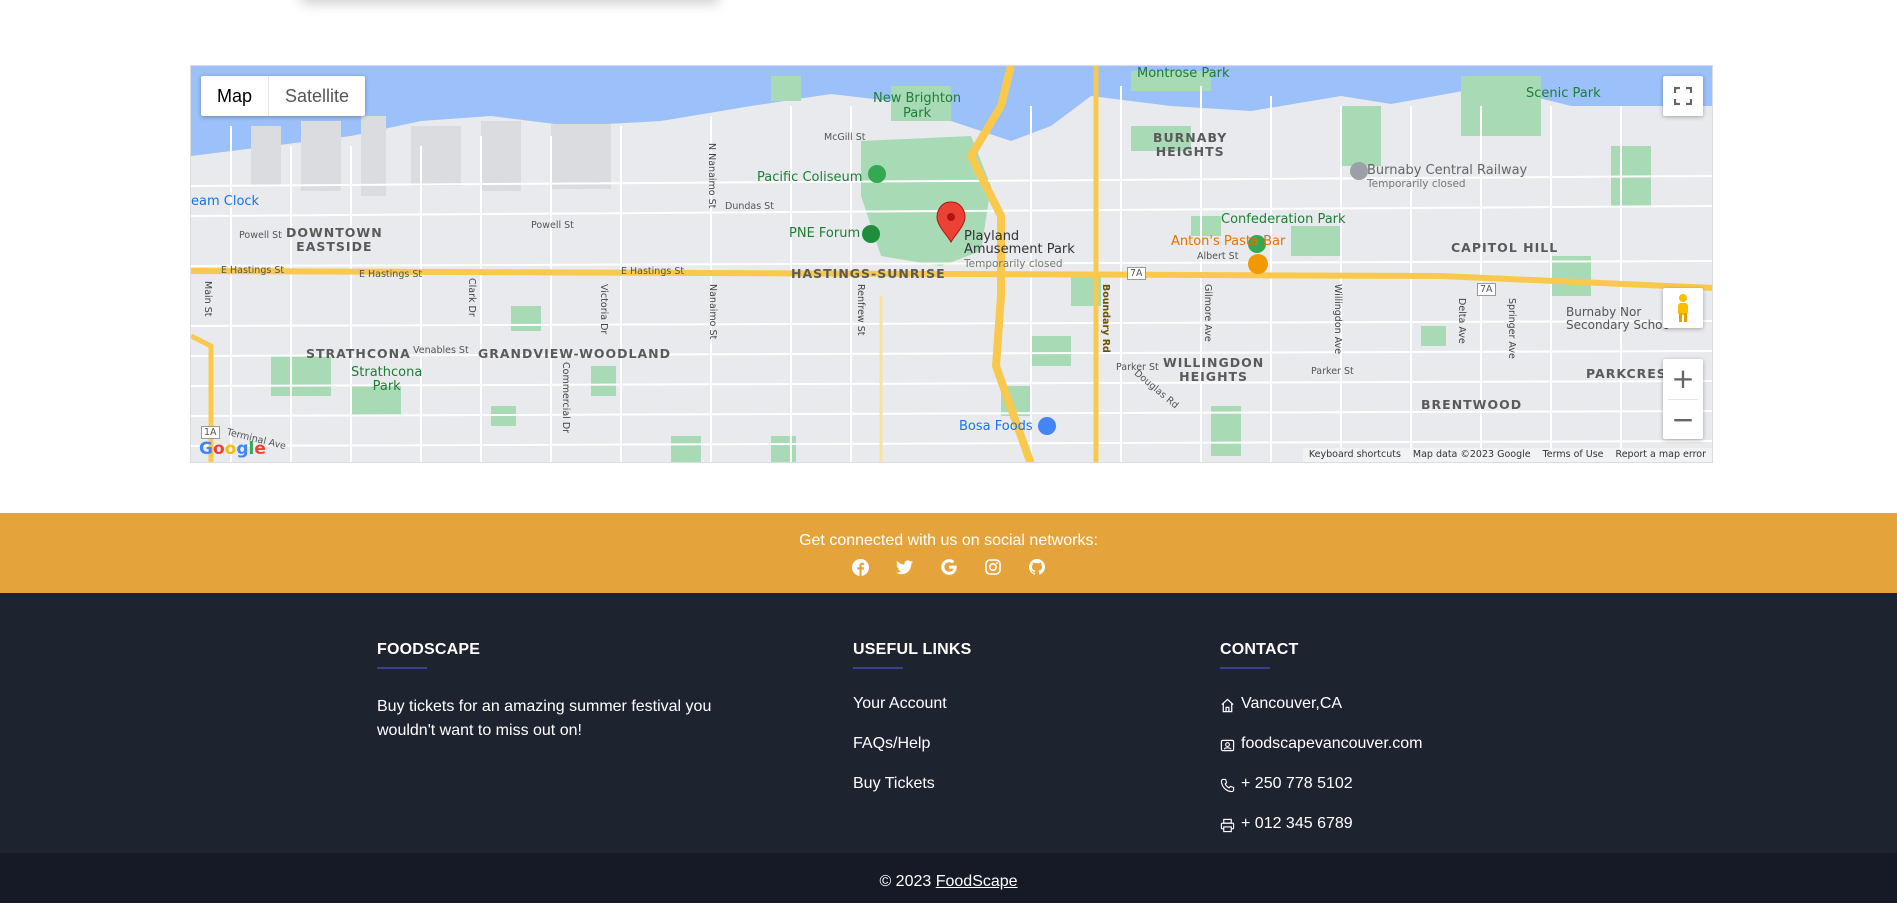 Image resolution: width=1897 pixels, height=911 pixels. What do you see at coordinates (868, 273) in the screenshot?
I see `map-label: HASTINGS-SUNRISE` at bounding box center [868, 273].